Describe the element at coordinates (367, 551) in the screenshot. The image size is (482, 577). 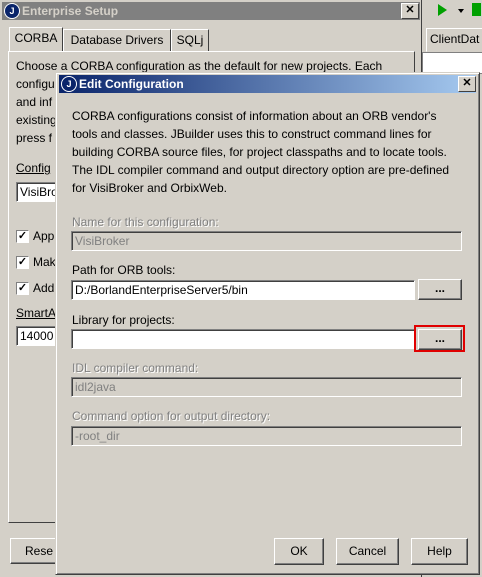
I see `cancel-button: Cancel` at that location.